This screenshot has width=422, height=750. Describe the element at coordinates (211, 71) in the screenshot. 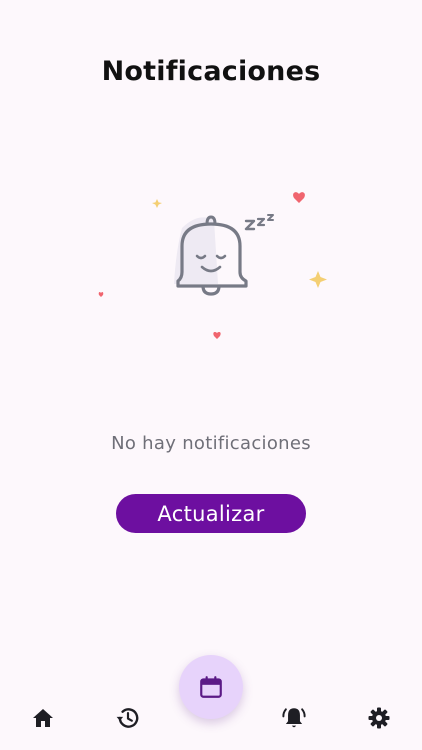

I see `page-title: Notificaciones` at that location.